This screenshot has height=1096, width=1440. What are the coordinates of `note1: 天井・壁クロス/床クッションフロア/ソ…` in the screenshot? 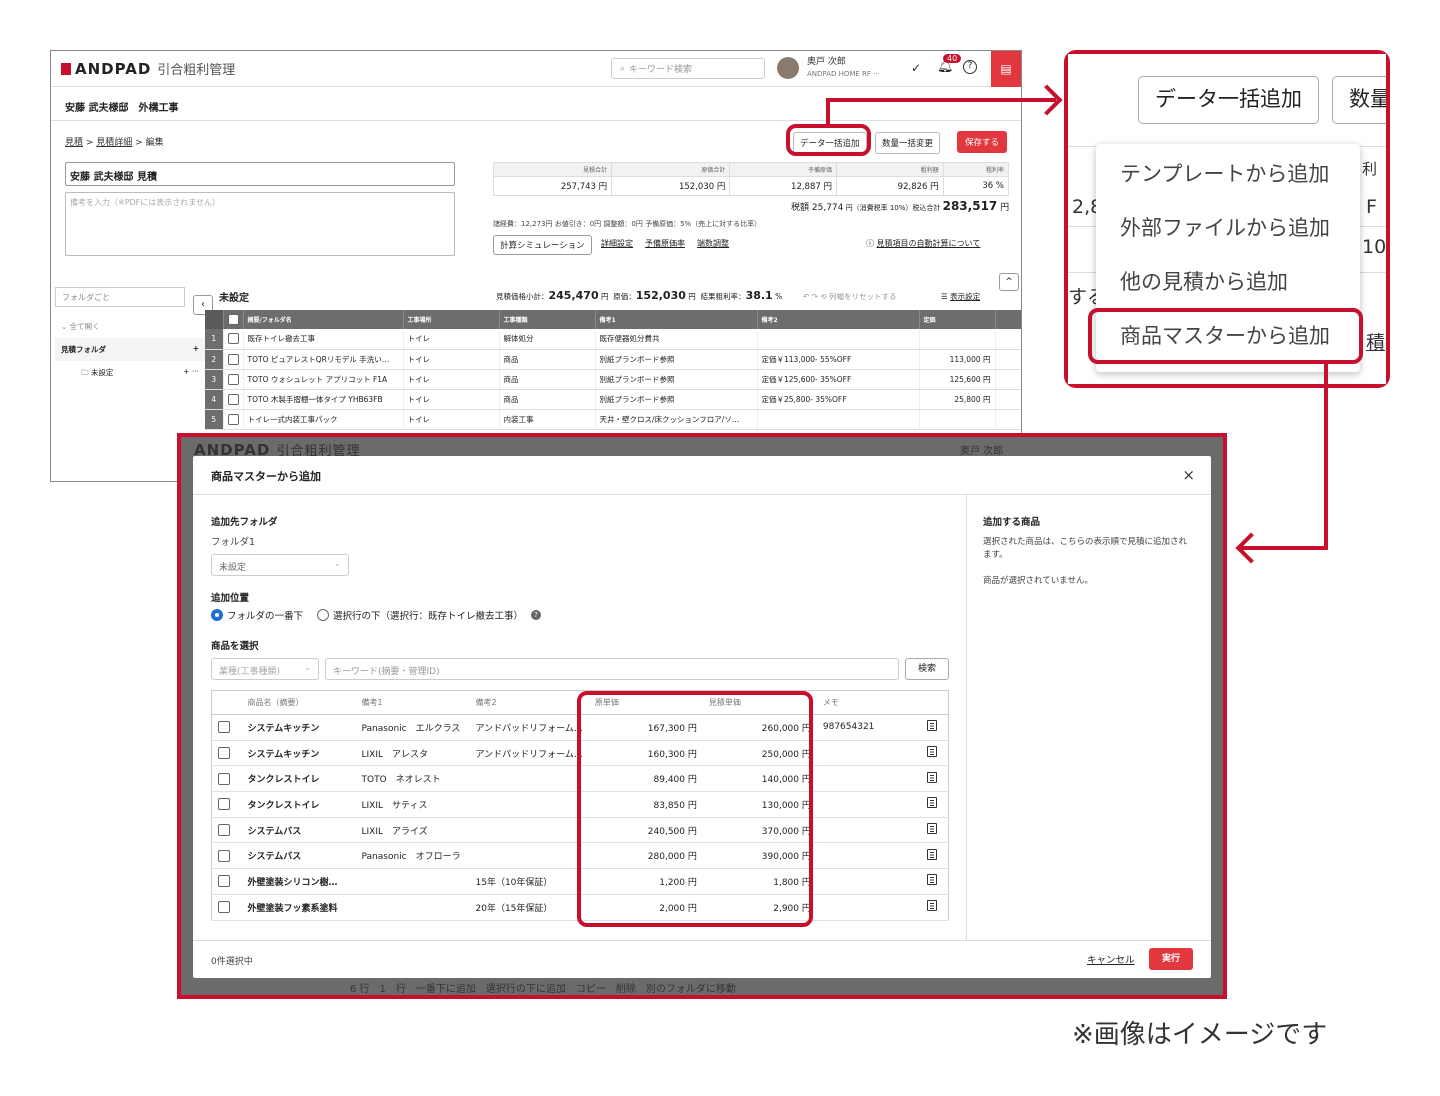 It's located at (676, 419).